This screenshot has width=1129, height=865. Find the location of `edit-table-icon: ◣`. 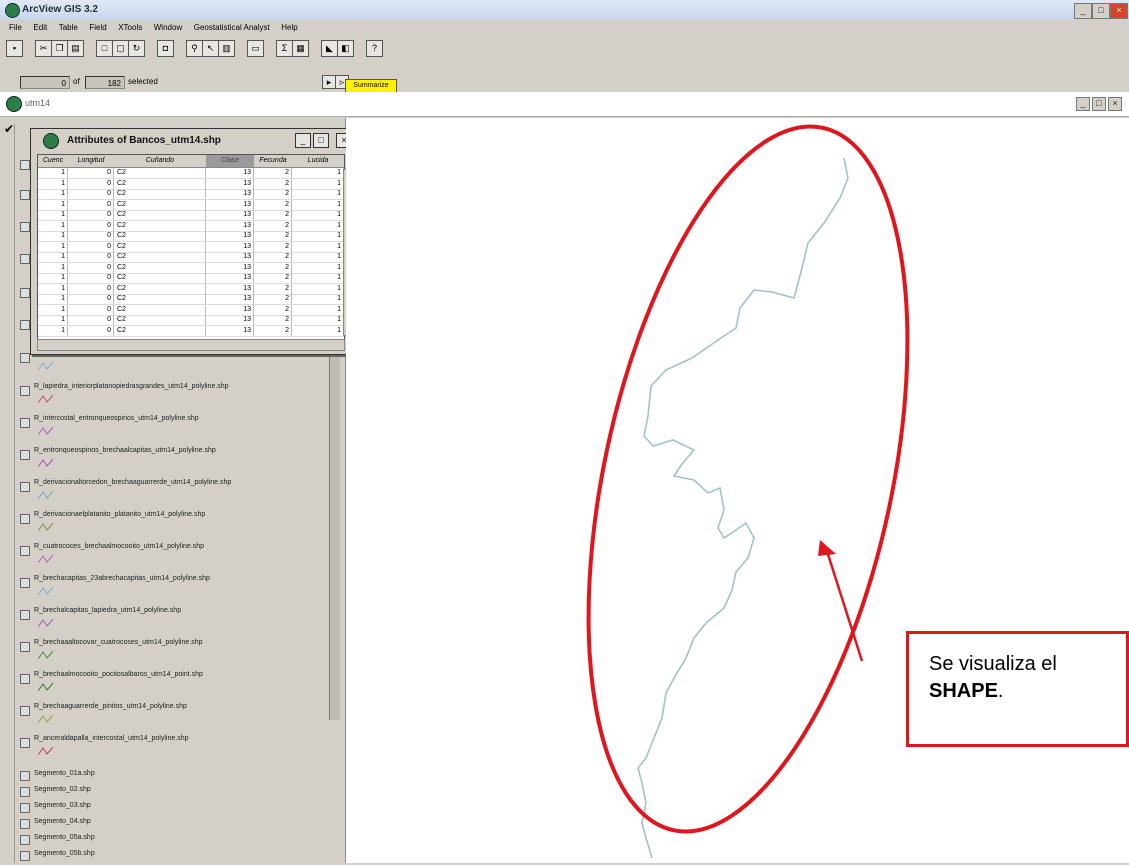

edit-table-icon: ◣ is located at coordinates (329, 48).